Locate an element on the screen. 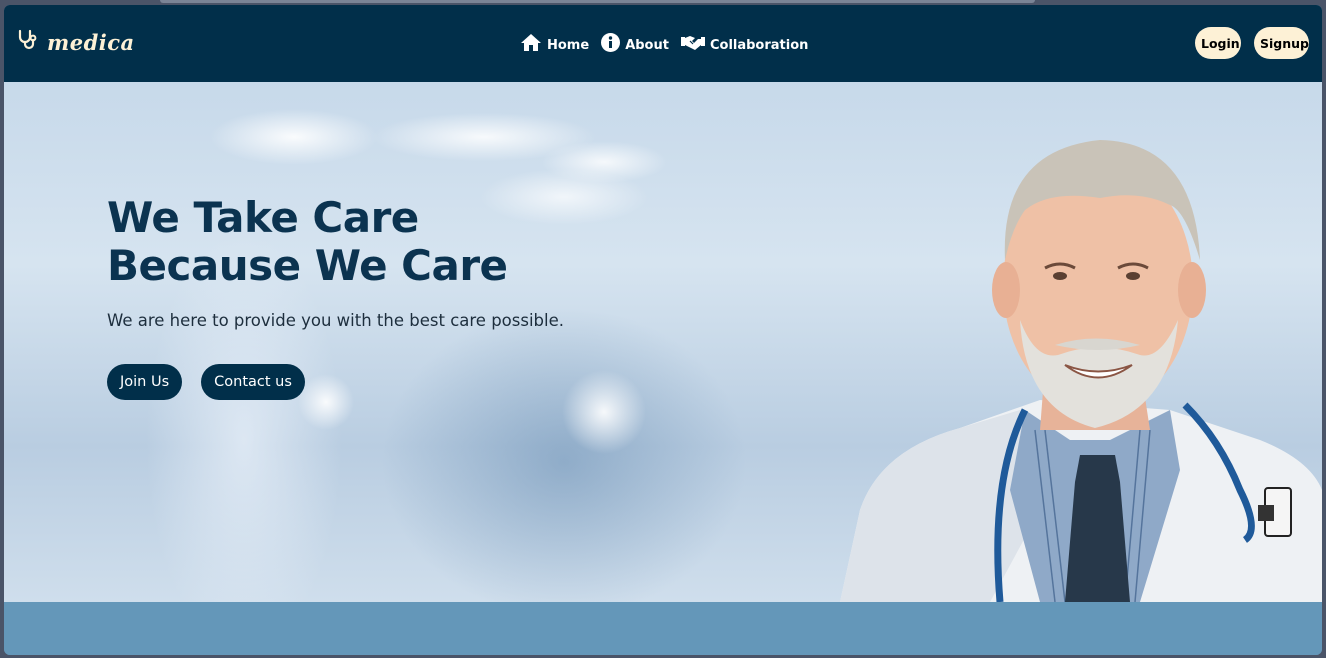 Image resolution: width=1326 pixels, height=658 pixels. nav-about: About is located at coordinates (635, 45).